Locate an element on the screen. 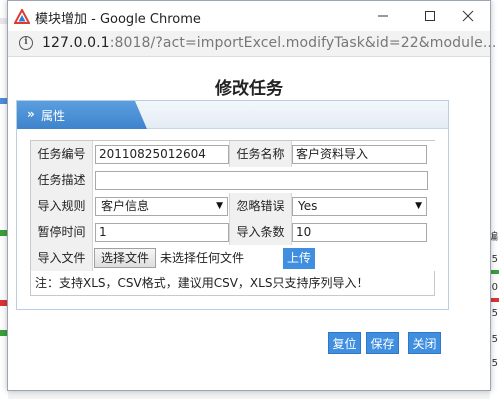 The image size is (499, 399). task-no-input: 20110825012604 is located at coordinates (162, 154).